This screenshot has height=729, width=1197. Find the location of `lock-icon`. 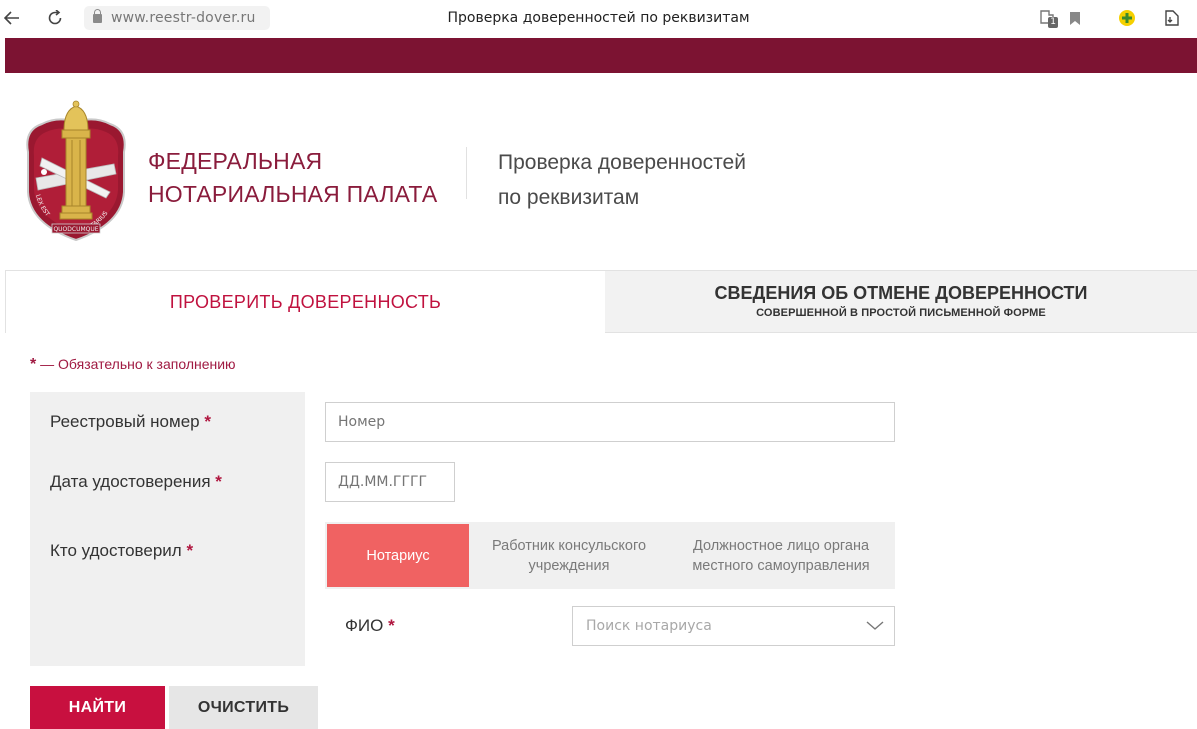

lock-icon is located at coordinates (97, 15).